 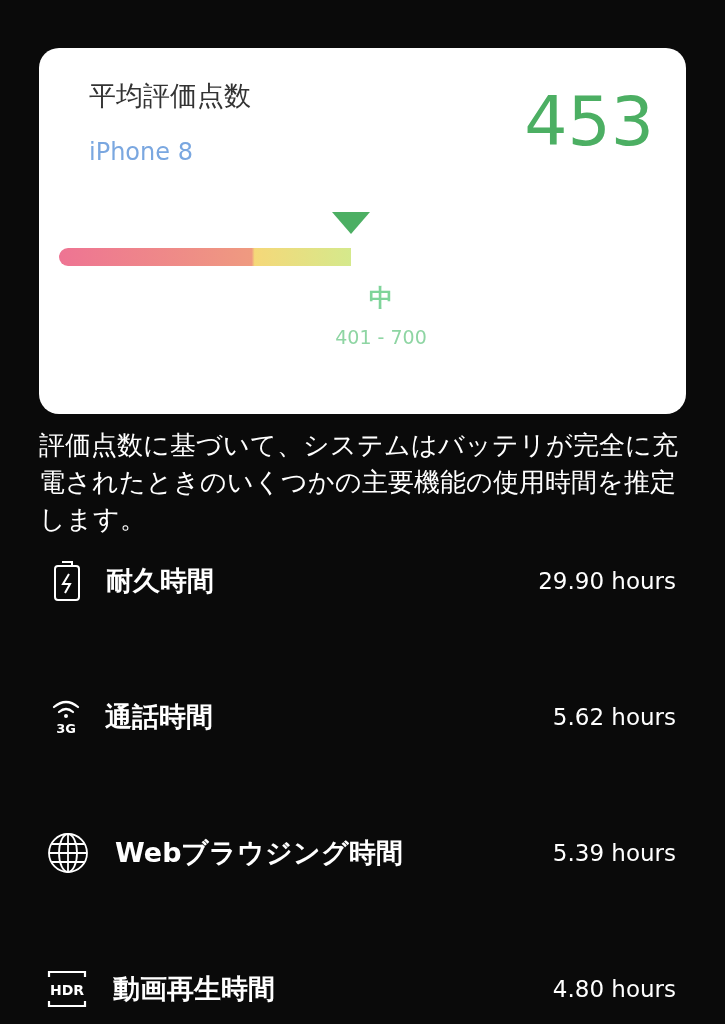 What do you see at coordinates (160, 581) in the screenshot?
I see `metric-label: 耐久時間` at bounding box center [160, 581].